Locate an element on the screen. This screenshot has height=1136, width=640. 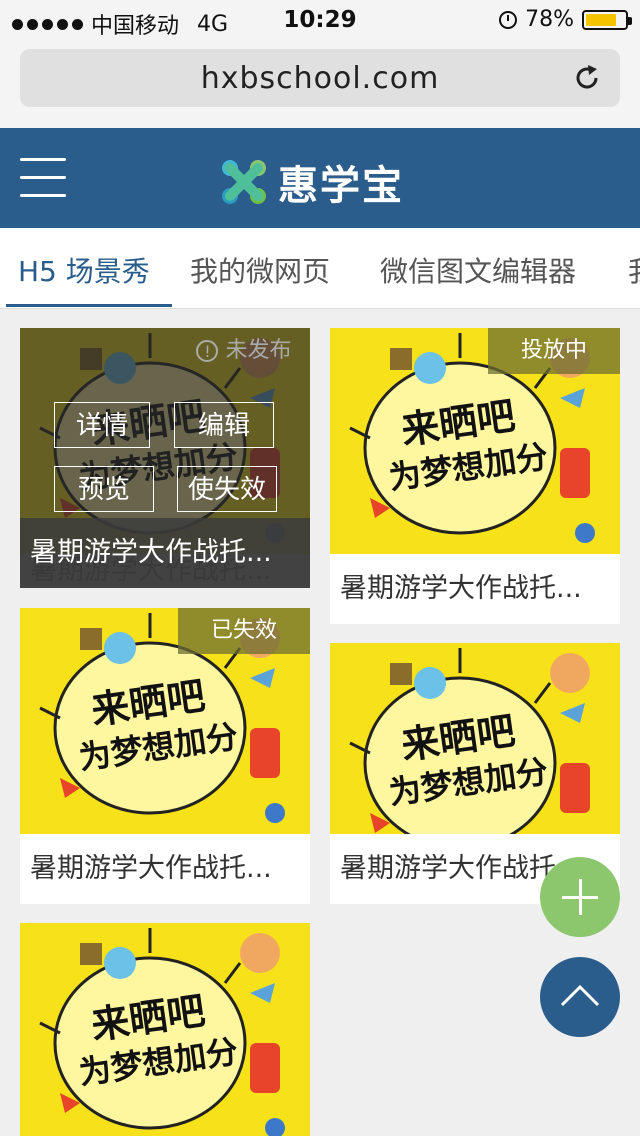
scene-card: 来晒吧 为梦想加分 is located at coordinates (165, 1029).